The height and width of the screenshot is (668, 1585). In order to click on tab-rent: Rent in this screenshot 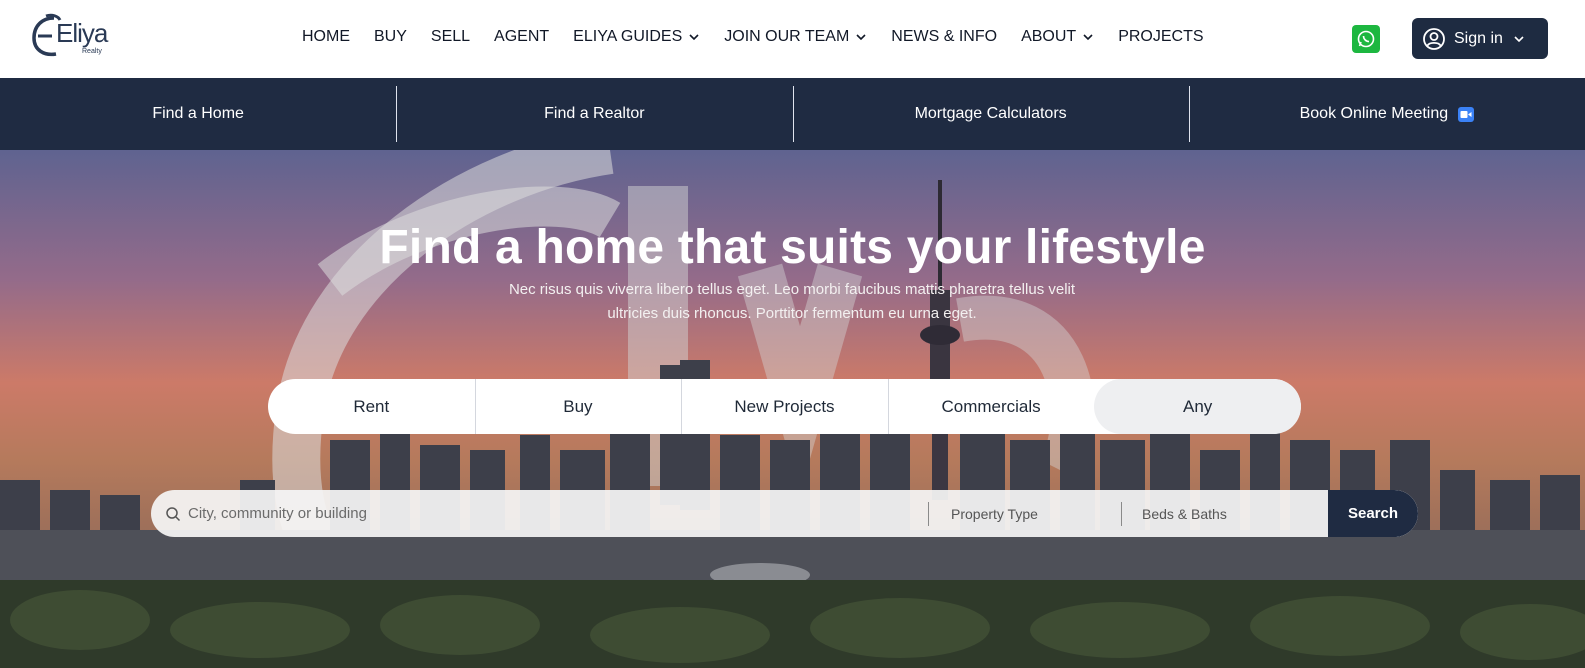, I will do `click(371, 406)`.